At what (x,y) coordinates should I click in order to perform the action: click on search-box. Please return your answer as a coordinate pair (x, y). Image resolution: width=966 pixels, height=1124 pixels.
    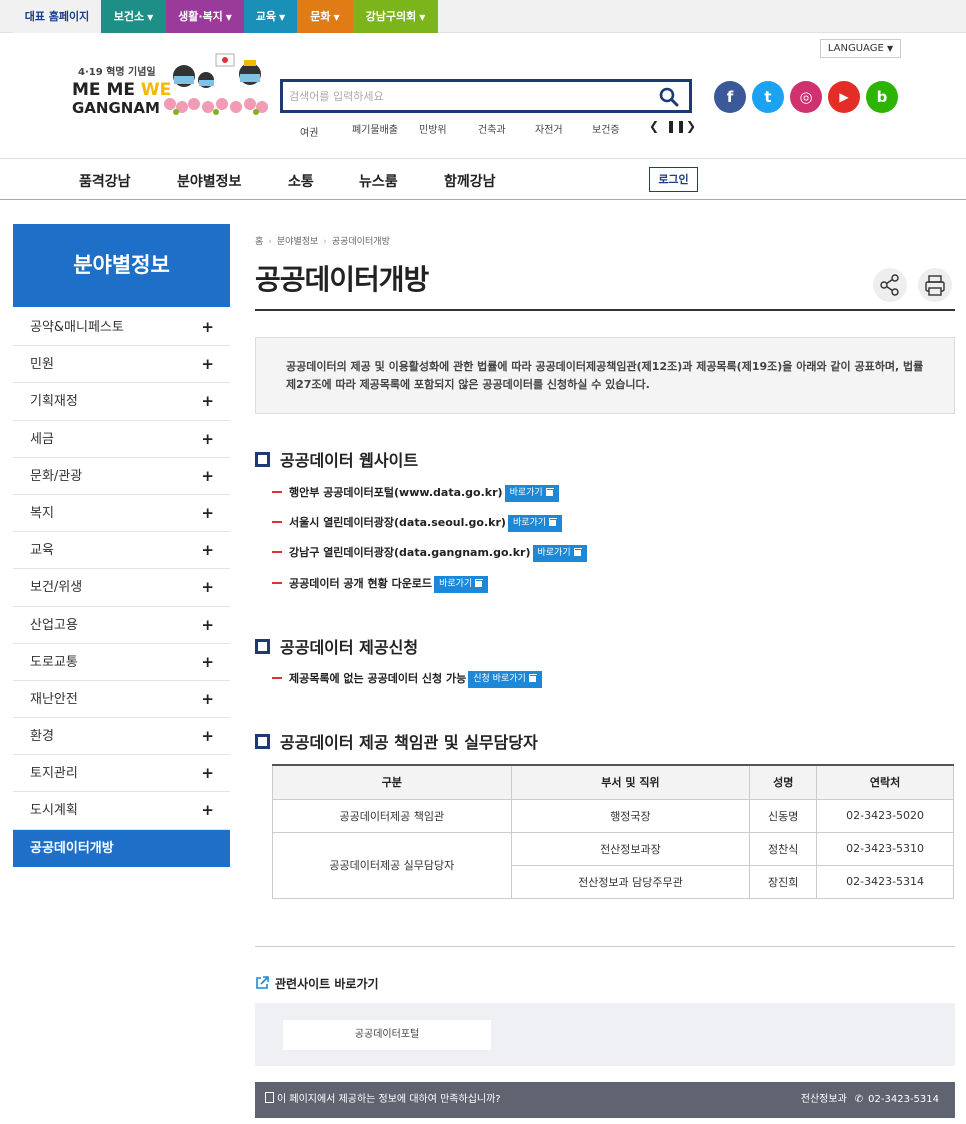
    Looking at the image, I should click on (486, 96).